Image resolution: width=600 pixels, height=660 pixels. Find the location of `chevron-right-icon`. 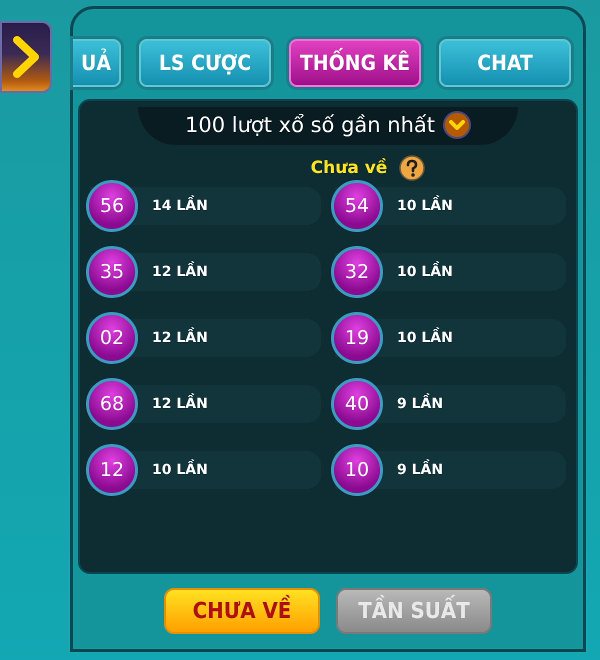

chevron-right-icon is located at coordinates (26, 57).